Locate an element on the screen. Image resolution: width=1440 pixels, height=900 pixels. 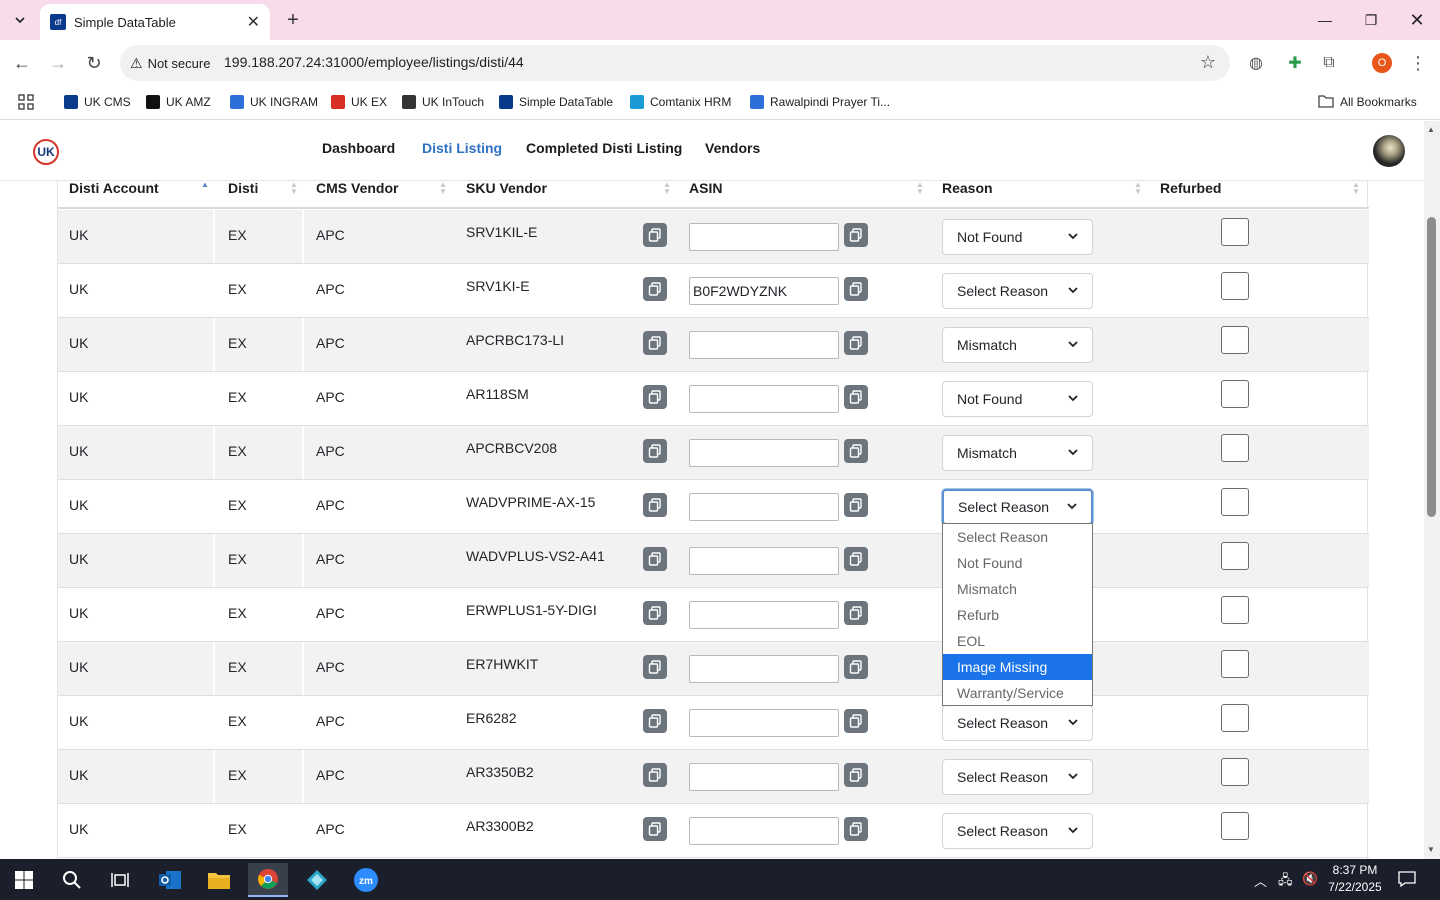
reason-option: Warranty/Service is located at coordinates (1017, 693).